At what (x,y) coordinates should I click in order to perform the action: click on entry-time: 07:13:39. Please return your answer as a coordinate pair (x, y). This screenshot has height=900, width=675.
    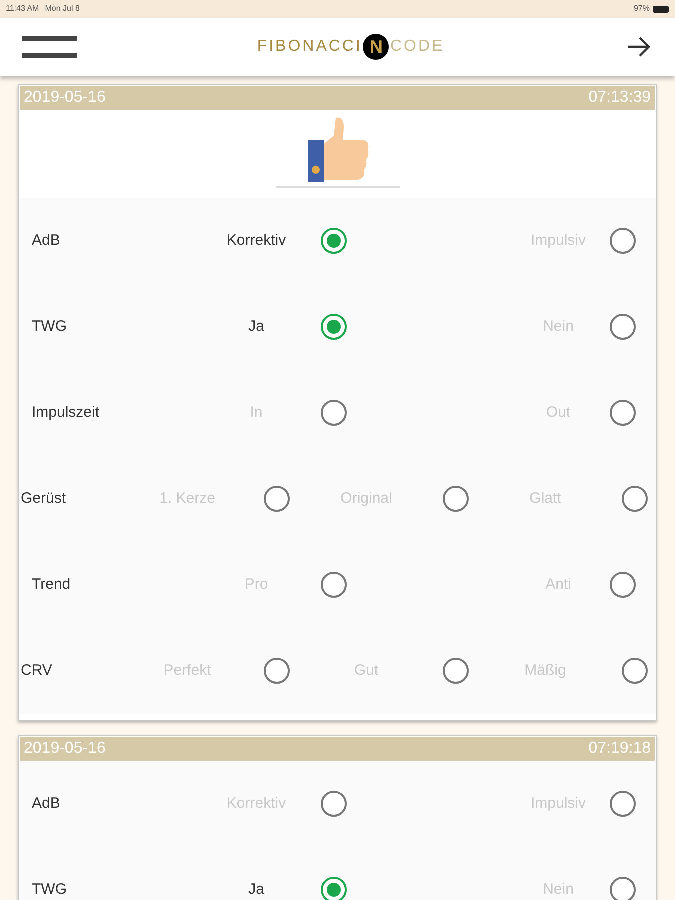
    Looking at the image, I should click on (619, 98).